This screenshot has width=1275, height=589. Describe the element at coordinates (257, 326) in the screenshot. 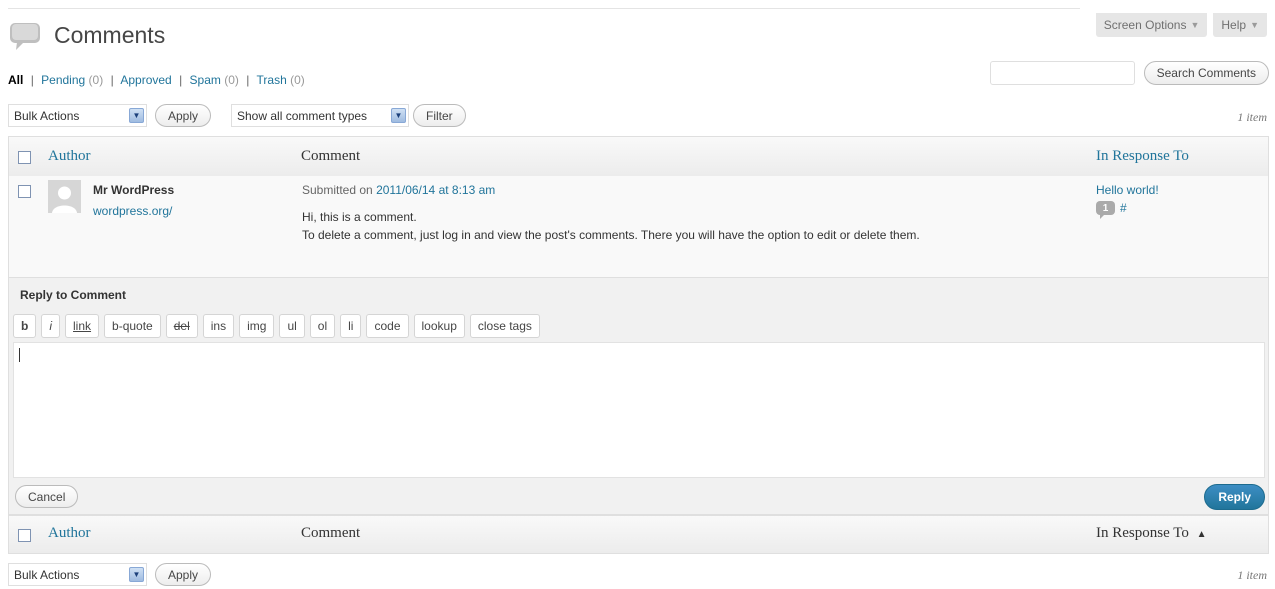

I see `qt-img-button: img` at that location.